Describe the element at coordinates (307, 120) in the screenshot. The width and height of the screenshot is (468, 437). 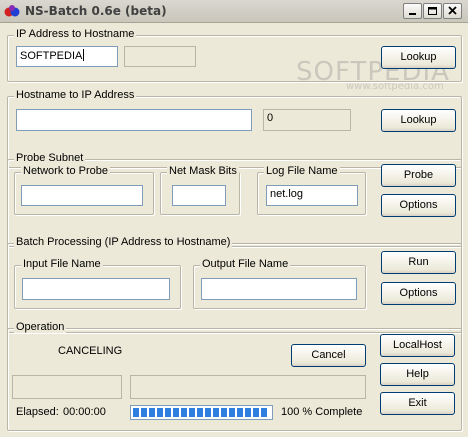
I see `ip-result-field: 0` at that location.